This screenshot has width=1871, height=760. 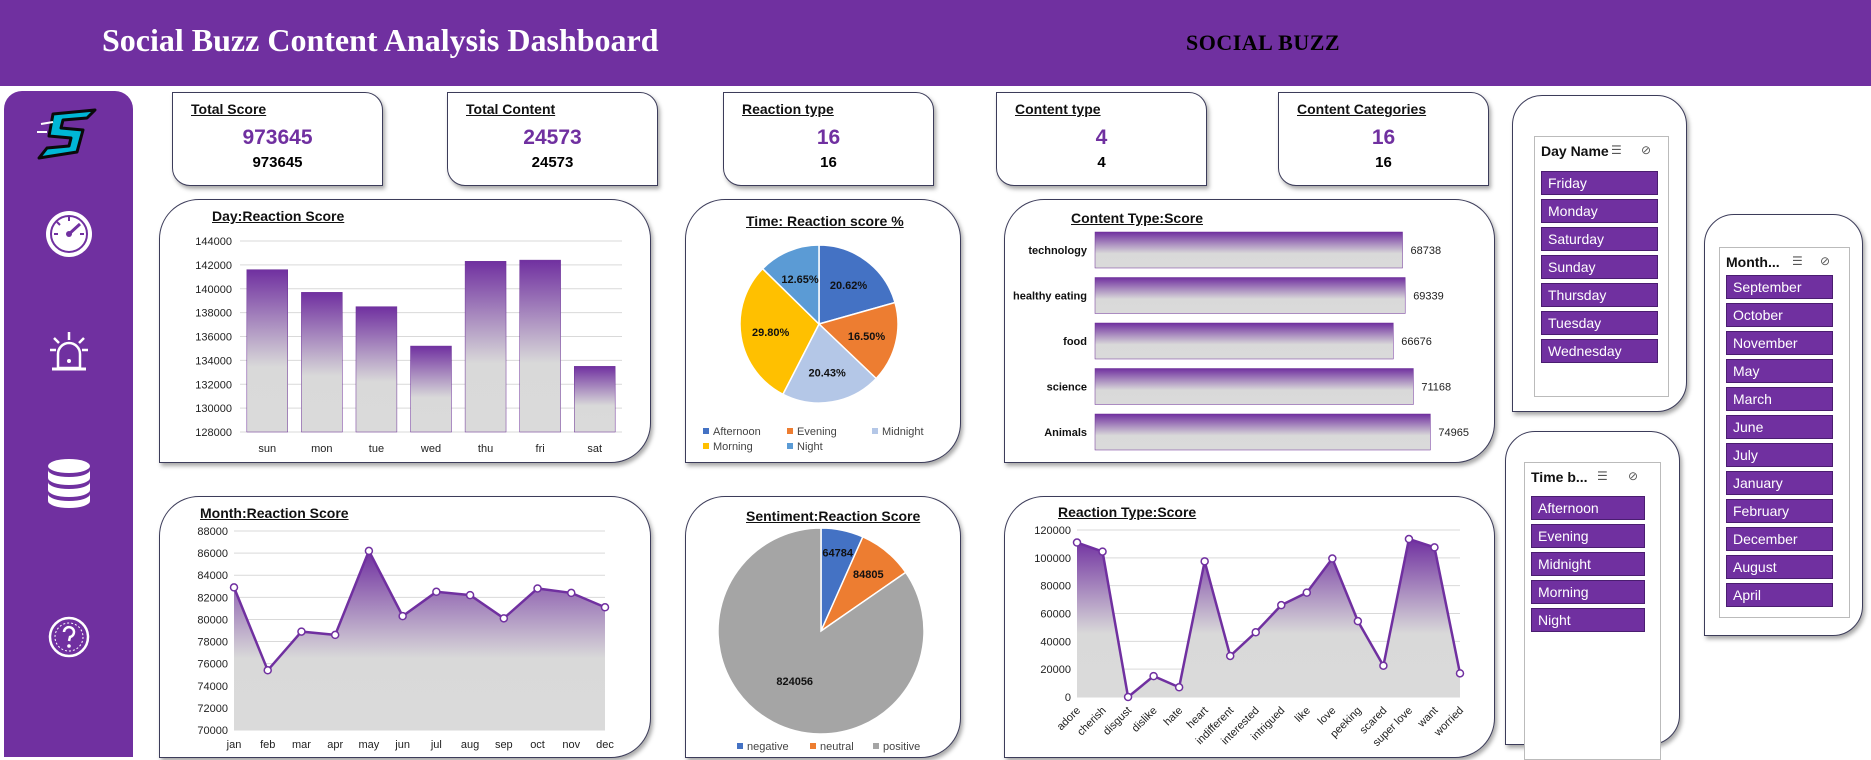 I want to click on slicer-item: January, so click(x=1779, y=483).